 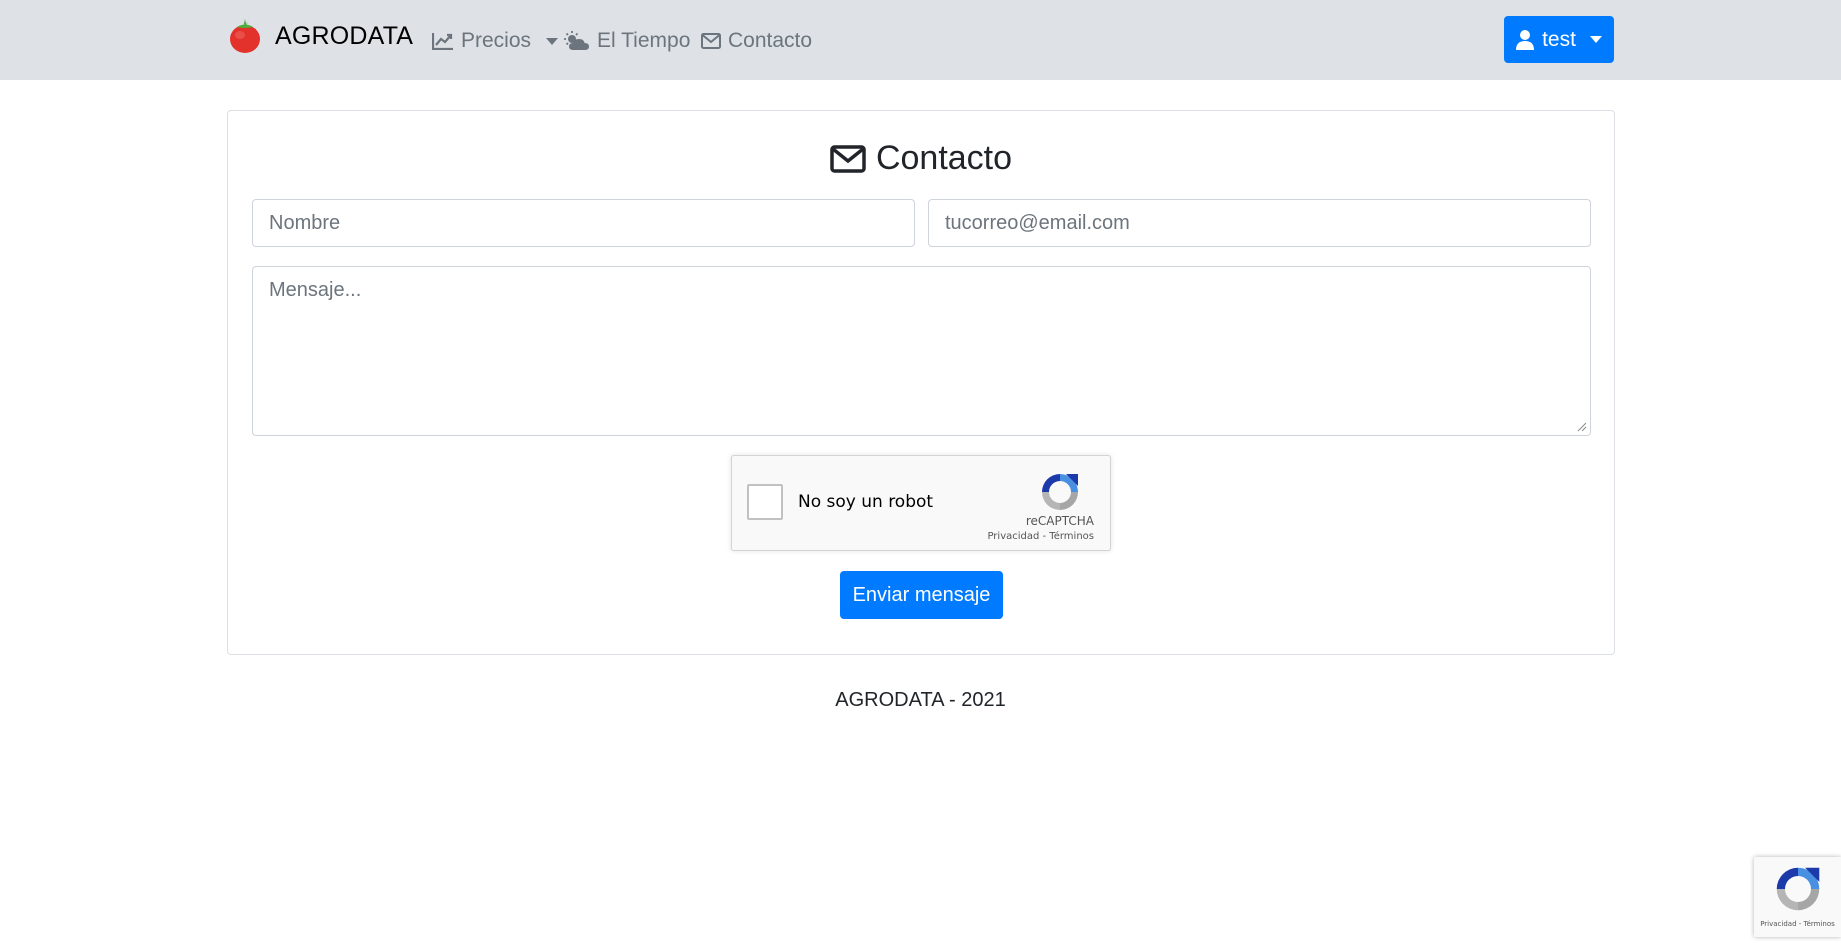 What do you see at coordinates (770, 40) in the screenshot?
I see `nav-label-contacto: Contacto` at bounding box center [770, 40].